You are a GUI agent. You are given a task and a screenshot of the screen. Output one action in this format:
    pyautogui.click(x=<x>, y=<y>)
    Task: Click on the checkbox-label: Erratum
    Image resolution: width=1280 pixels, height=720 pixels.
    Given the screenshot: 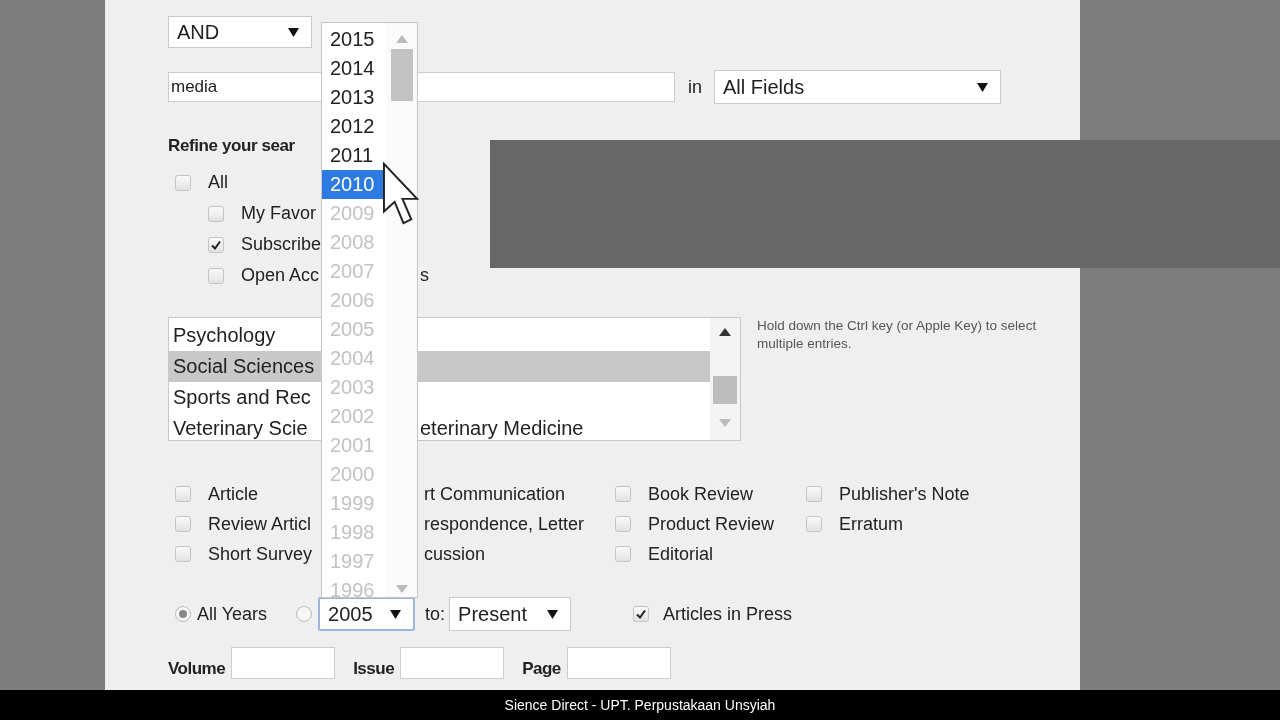 What is the action you would take?
    pyautogui.click(x=871, y=524)
    